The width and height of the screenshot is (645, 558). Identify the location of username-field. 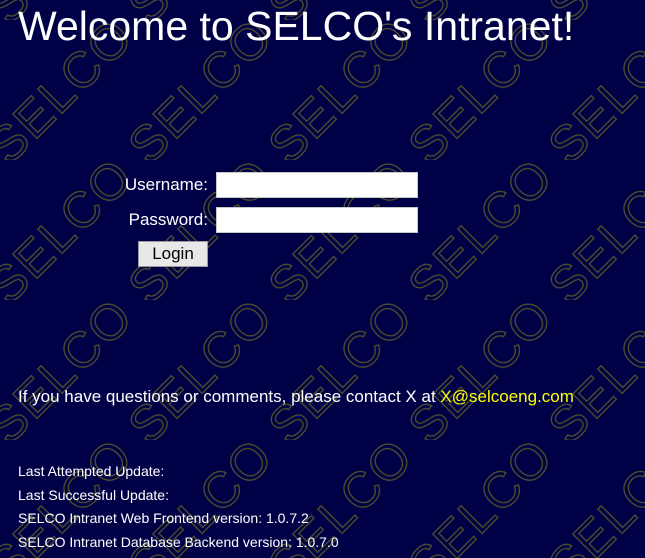
(317, 185).